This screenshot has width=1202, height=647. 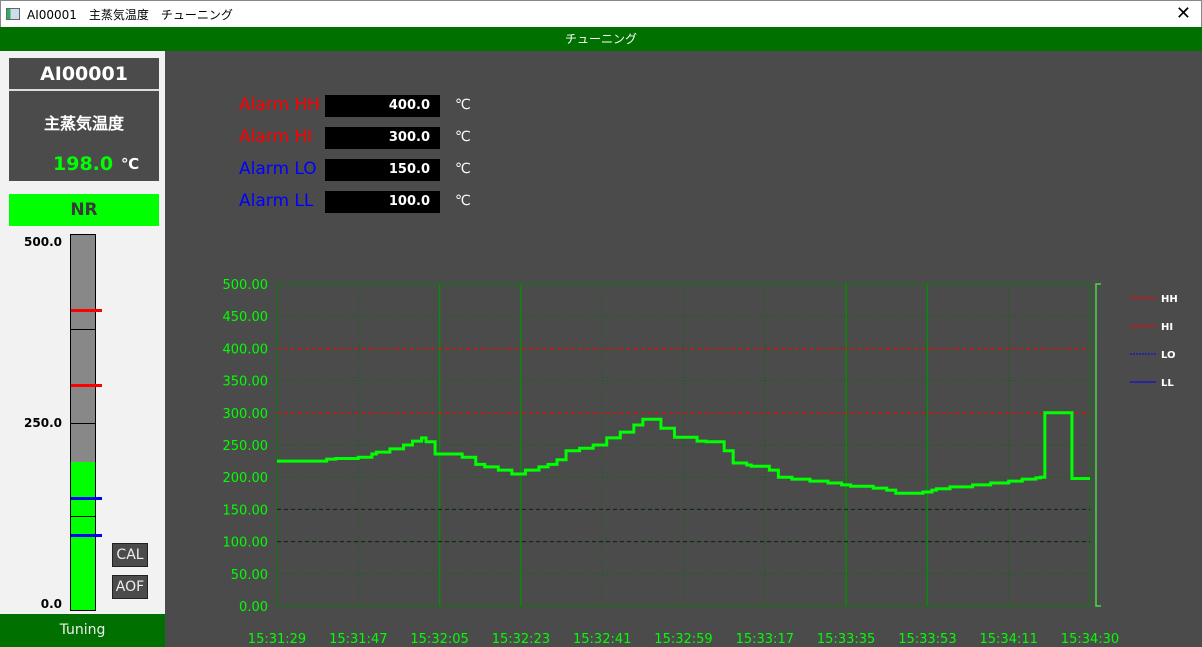 I want to click on x-tick-label: 15:34:11, so click(x=1009, y=639).